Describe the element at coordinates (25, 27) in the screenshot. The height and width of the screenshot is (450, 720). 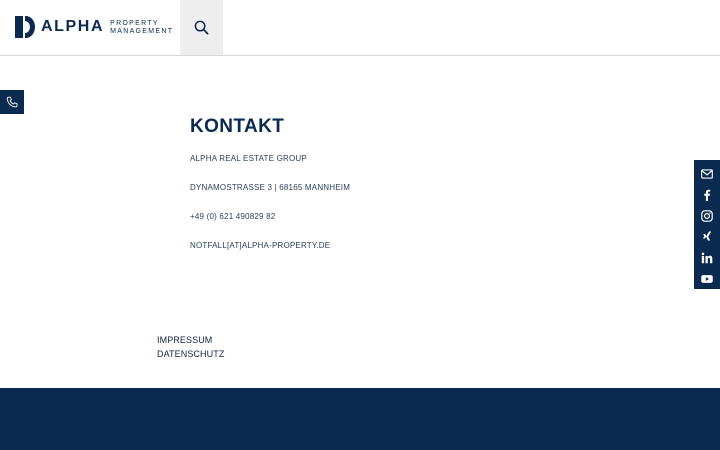
I see `logo-mark-icon` at that location.